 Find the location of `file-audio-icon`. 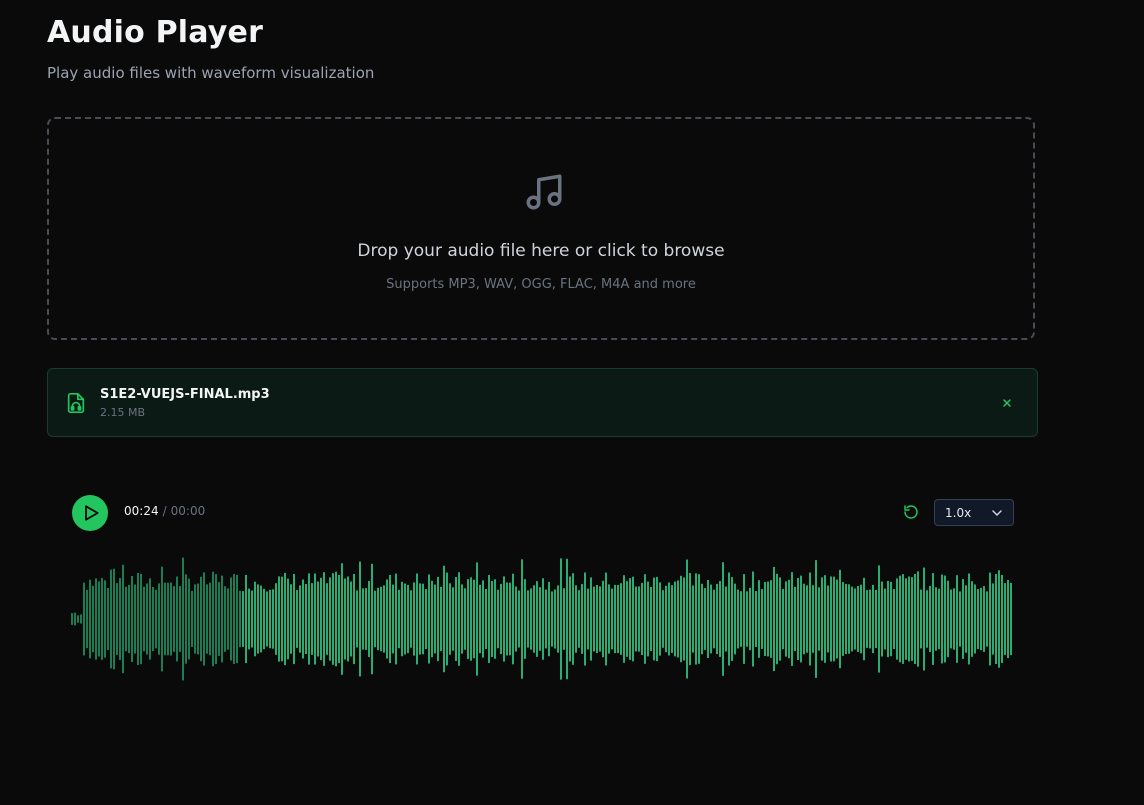

file-audio-icon is located at coordinates (76, 403).